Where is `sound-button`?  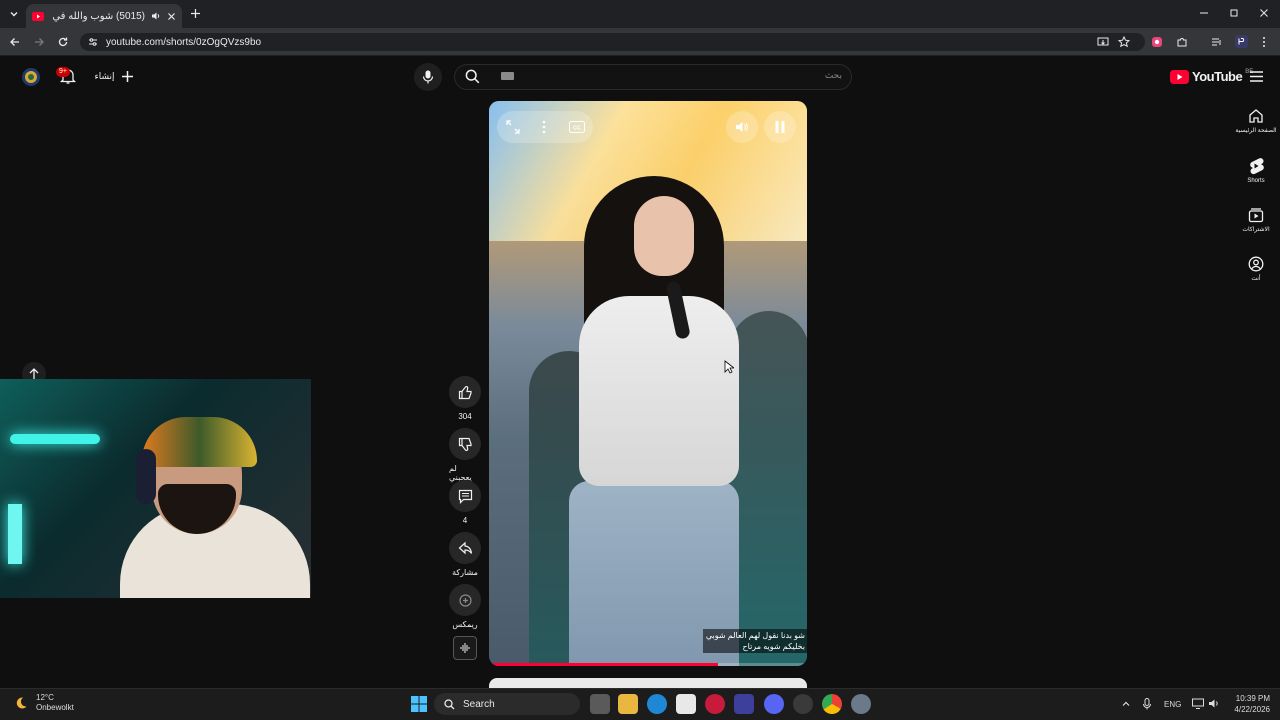
sound-button is located at coordinates (465, 648).